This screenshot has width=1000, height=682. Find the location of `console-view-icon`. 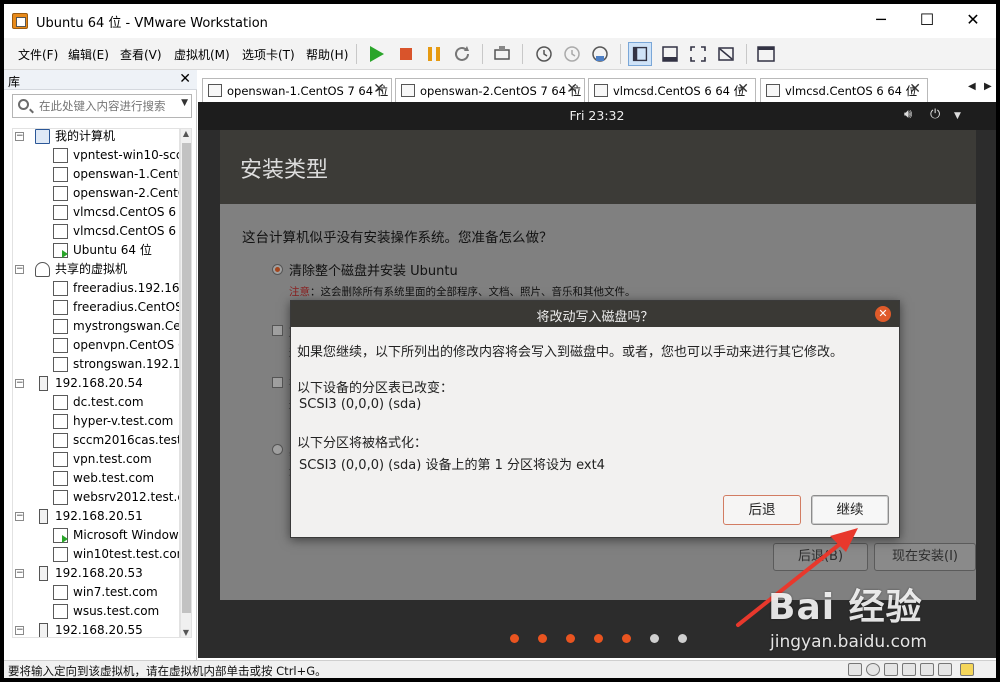

console-view-icon is located at coordinates (766, 54).